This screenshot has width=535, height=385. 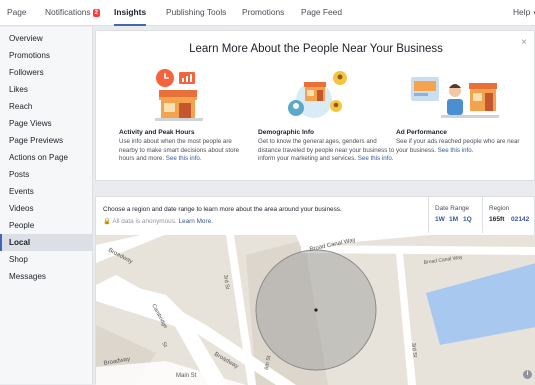 I want to click on sidebar-item-overview: Overview, so click(x=46, y=38).